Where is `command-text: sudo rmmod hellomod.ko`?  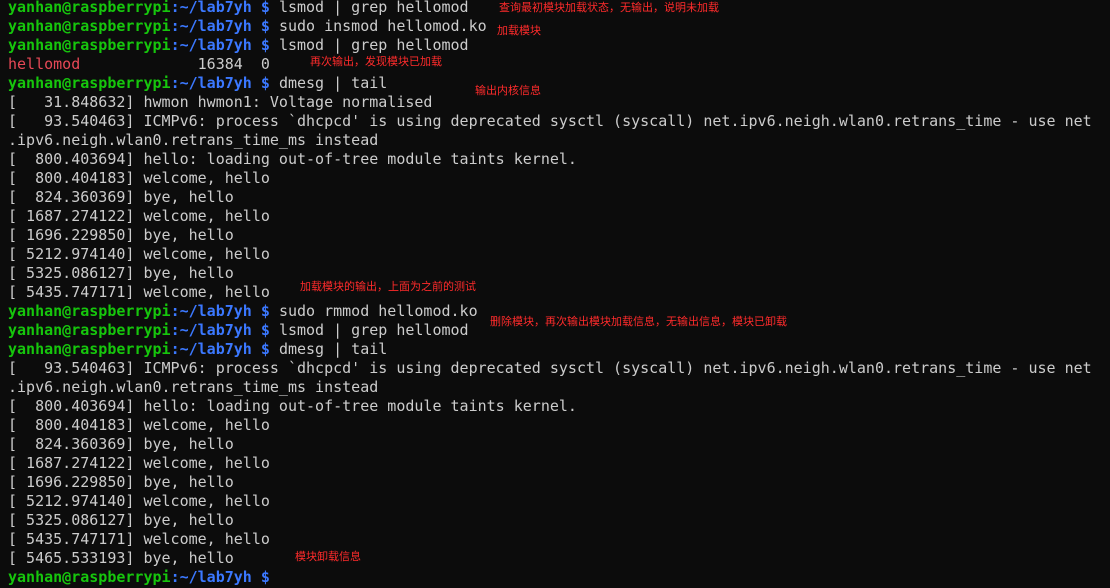
command-text: sudo rmmod hellomod.ko is located at coordinates (378, 311).